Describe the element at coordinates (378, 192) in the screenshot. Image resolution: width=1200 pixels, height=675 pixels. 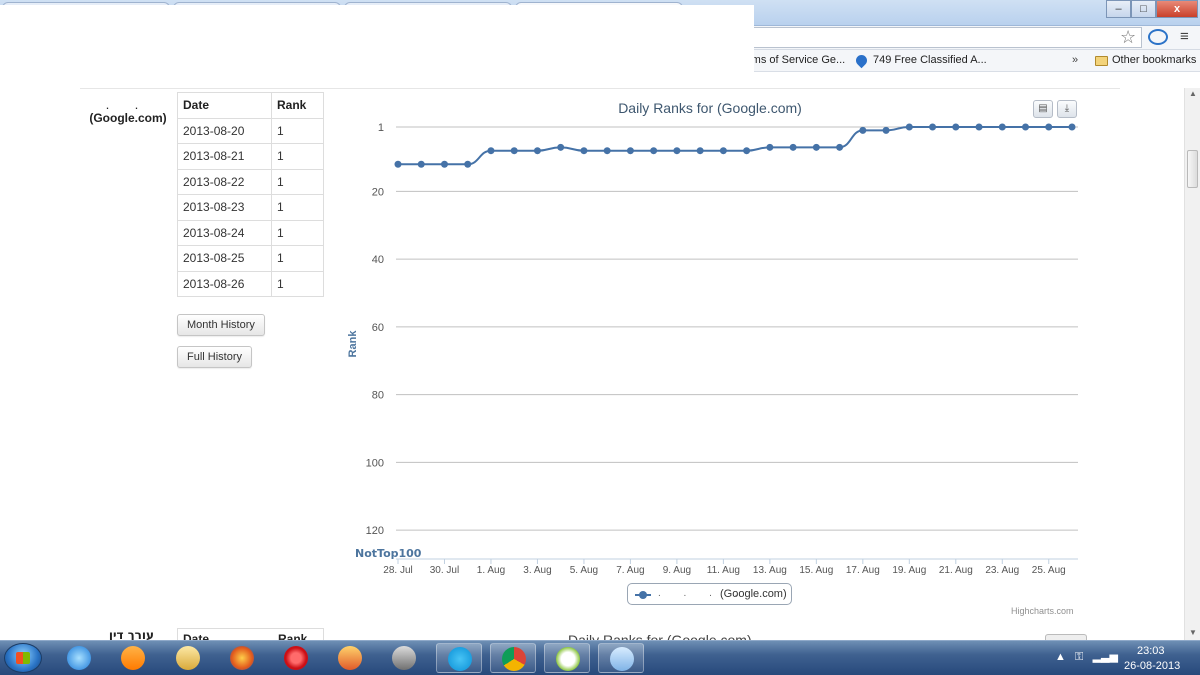
I see `y-tick-label: 20` at that location.